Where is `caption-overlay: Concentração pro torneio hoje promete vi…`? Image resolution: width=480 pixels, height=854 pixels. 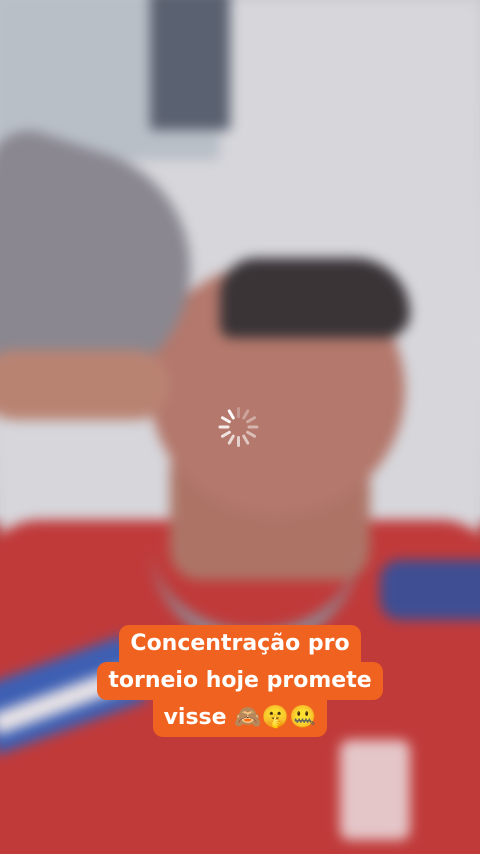 caption-overlay: Concentração pro torneio hoje promete vi… is located at coordinates (240, 681).